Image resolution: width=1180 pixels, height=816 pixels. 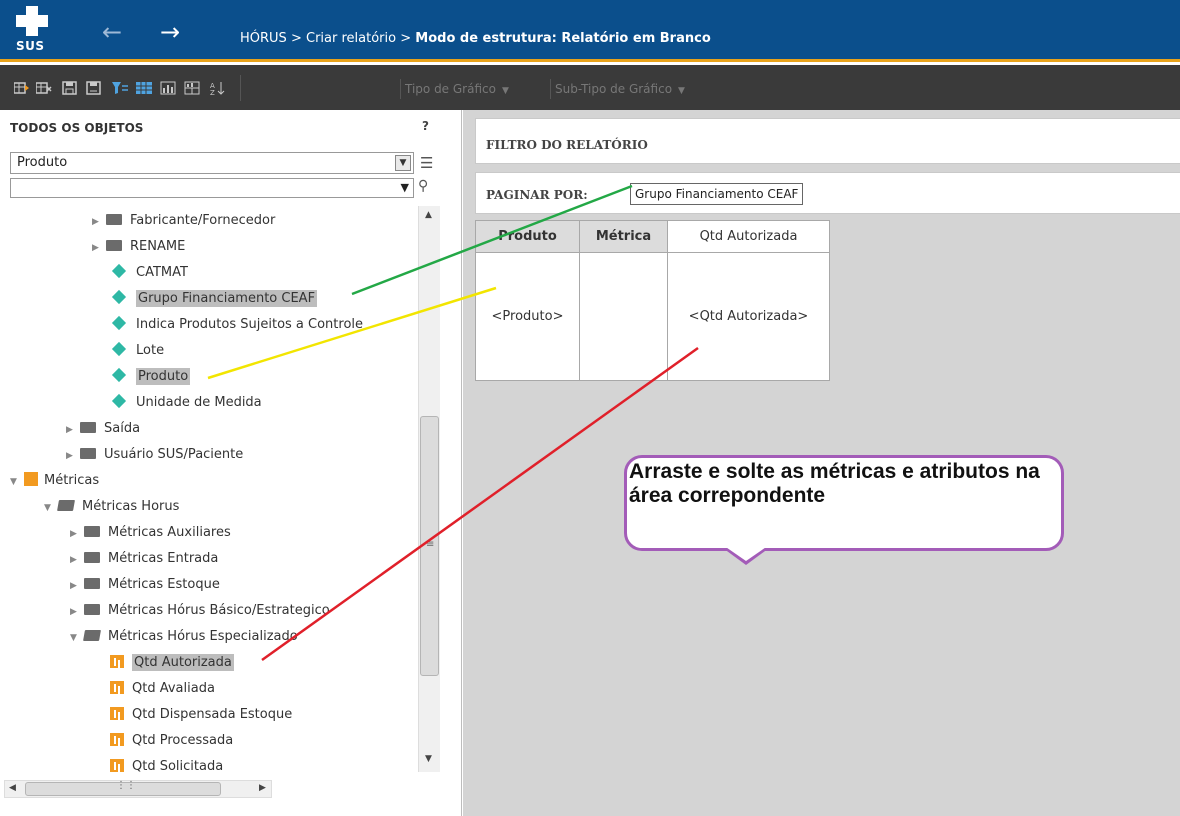 What do you see at coordinates (426, 163) in the screenshot?
I see `list-view-icon: ☰` at bounding box center [426, 163].